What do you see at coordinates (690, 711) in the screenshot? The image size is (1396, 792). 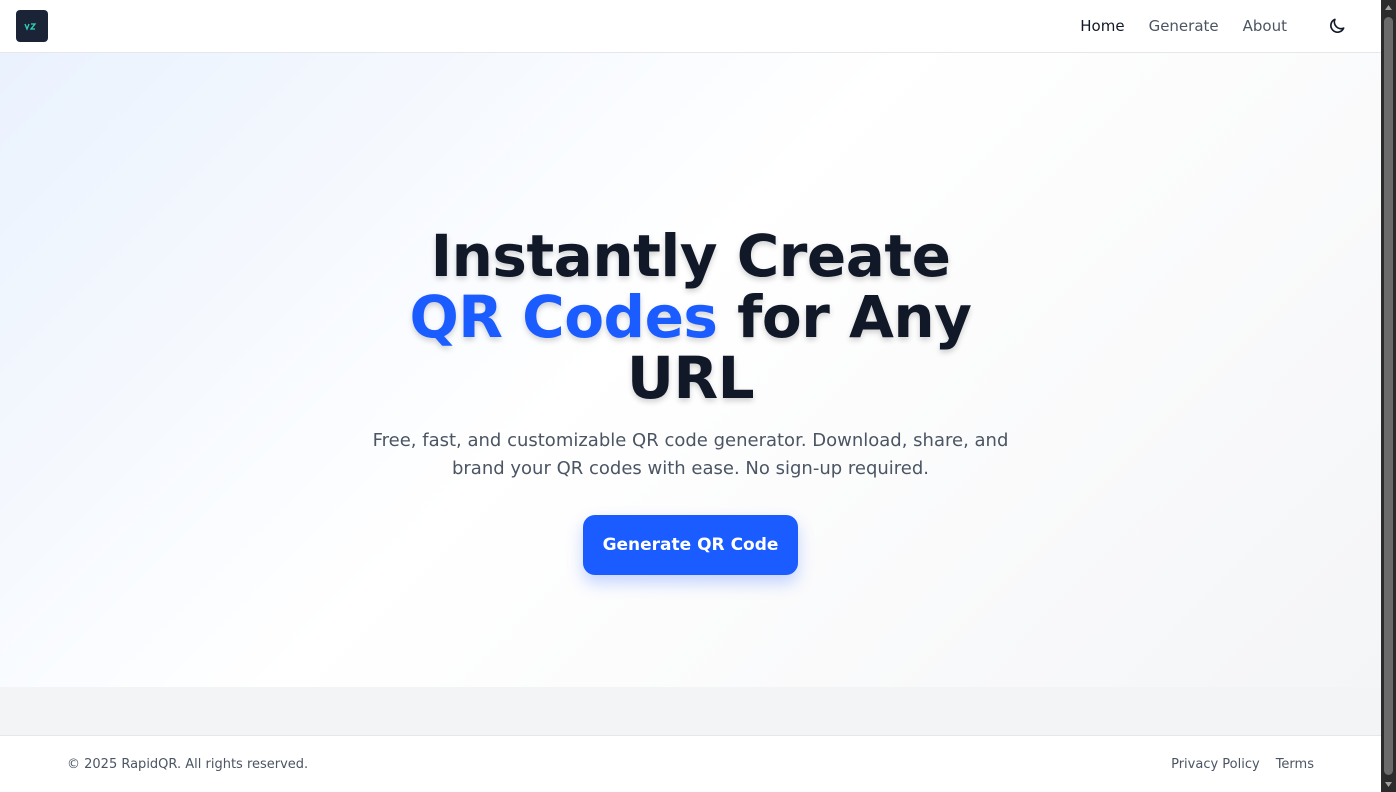 I see `section-divider` at bounding box center [690, 711].